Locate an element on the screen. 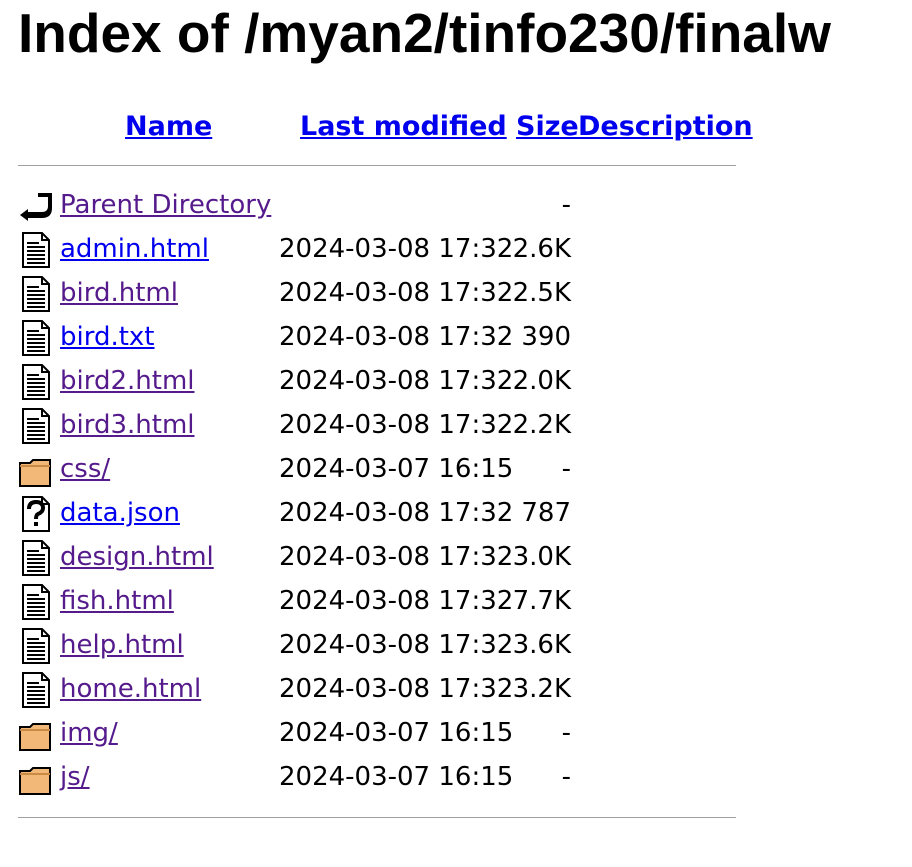 The width and height of the screenshot is (912, 867). entry-name-cell: bird.txt is located at coordinates (107, 337).